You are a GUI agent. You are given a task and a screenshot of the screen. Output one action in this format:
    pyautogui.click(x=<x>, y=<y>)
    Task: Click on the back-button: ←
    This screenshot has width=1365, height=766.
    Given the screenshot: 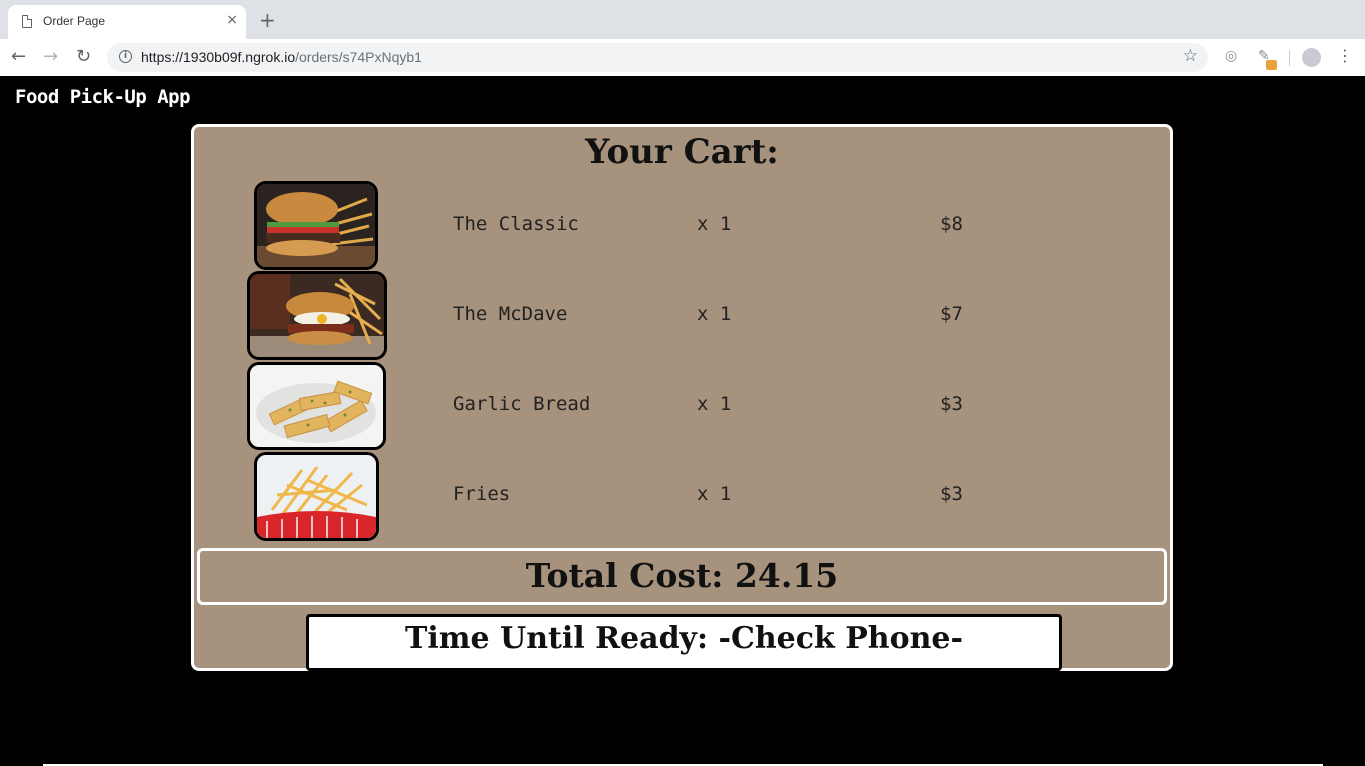 What is the action you would take?
    pyautogui.click(x=18, y=57)
    